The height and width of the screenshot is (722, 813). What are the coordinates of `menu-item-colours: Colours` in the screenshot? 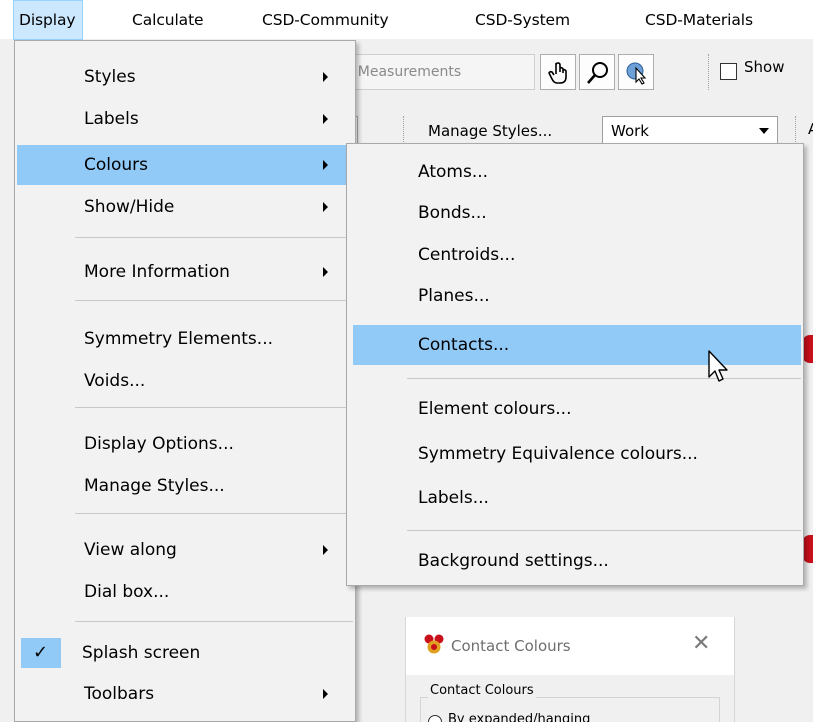 It's located at (186, 165).